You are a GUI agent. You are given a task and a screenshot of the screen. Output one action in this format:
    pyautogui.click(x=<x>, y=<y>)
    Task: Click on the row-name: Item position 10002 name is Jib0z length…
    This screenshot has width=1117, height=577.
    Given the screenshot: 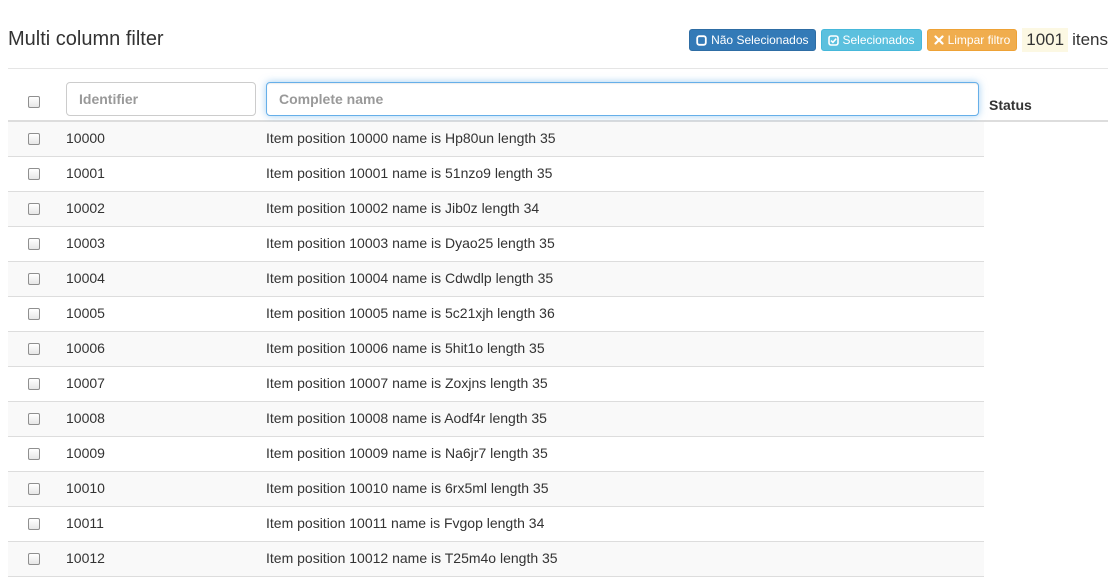 What is the action you would take?
    pyautogui.click(x=403, y=208)
    